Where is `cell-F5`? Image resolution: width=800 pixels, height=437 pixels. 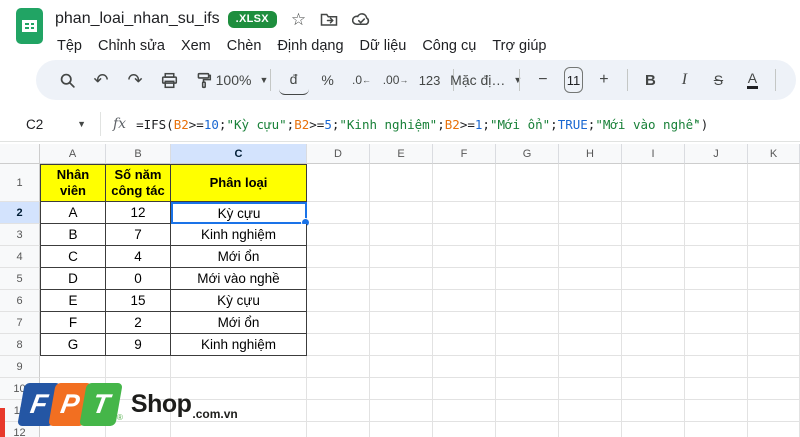
cell-F5 is located at coordinates (464, 279).